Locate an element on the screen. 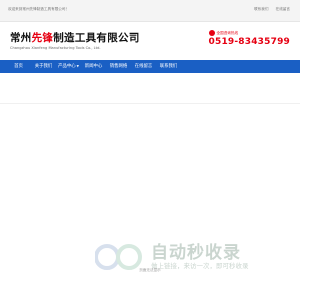  nav-item-about: 关于我们 is located at coordinates (43, 66).